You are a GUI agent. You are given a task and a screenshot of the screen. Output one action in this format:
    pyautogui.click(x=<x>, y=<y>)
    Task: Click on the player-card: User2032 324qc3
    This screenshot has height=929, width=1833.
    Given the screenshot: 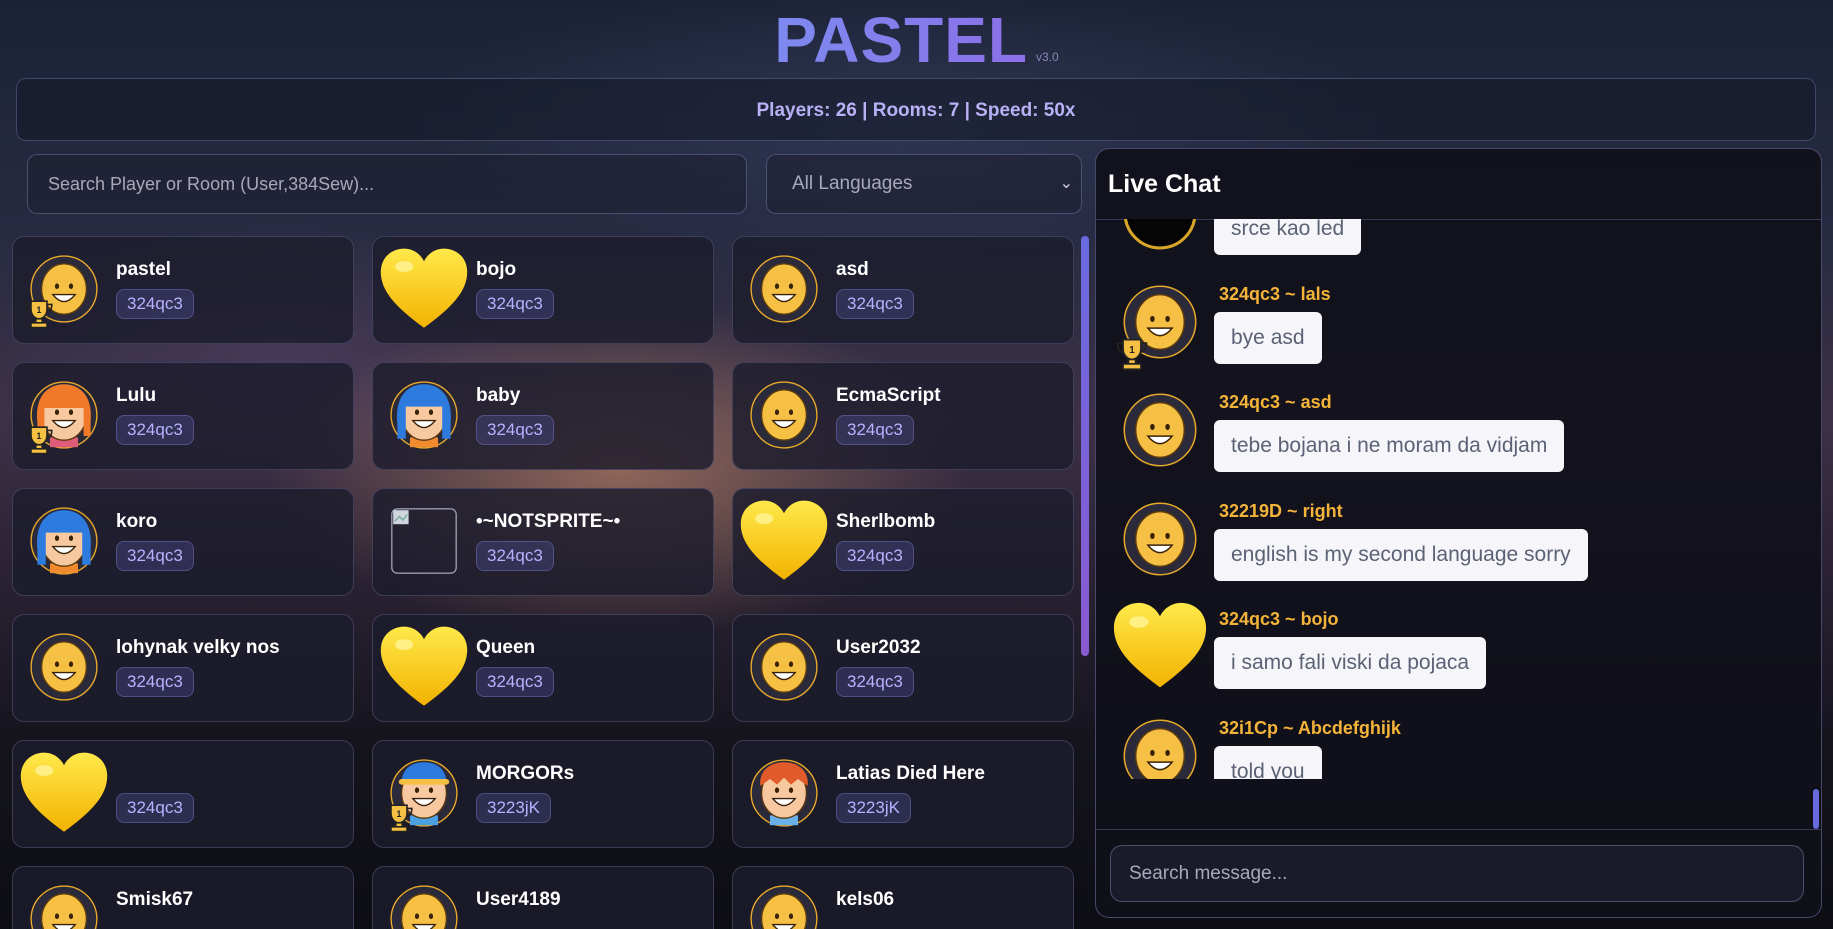 What is the action you would take?
    pyautogui.click(x=903, y=668)
    